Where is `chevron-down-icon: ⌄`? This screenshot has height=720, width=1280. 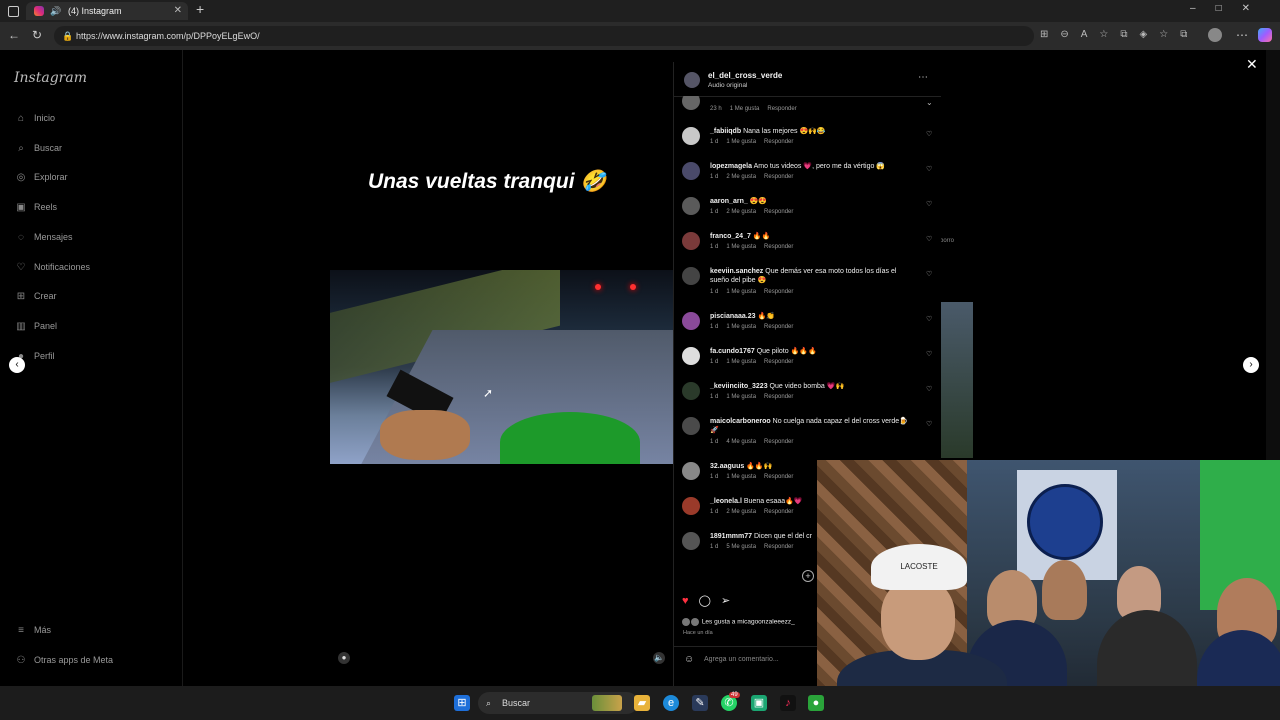
chevron-down-icon: ⌄ is located at coordinates (929, 102).